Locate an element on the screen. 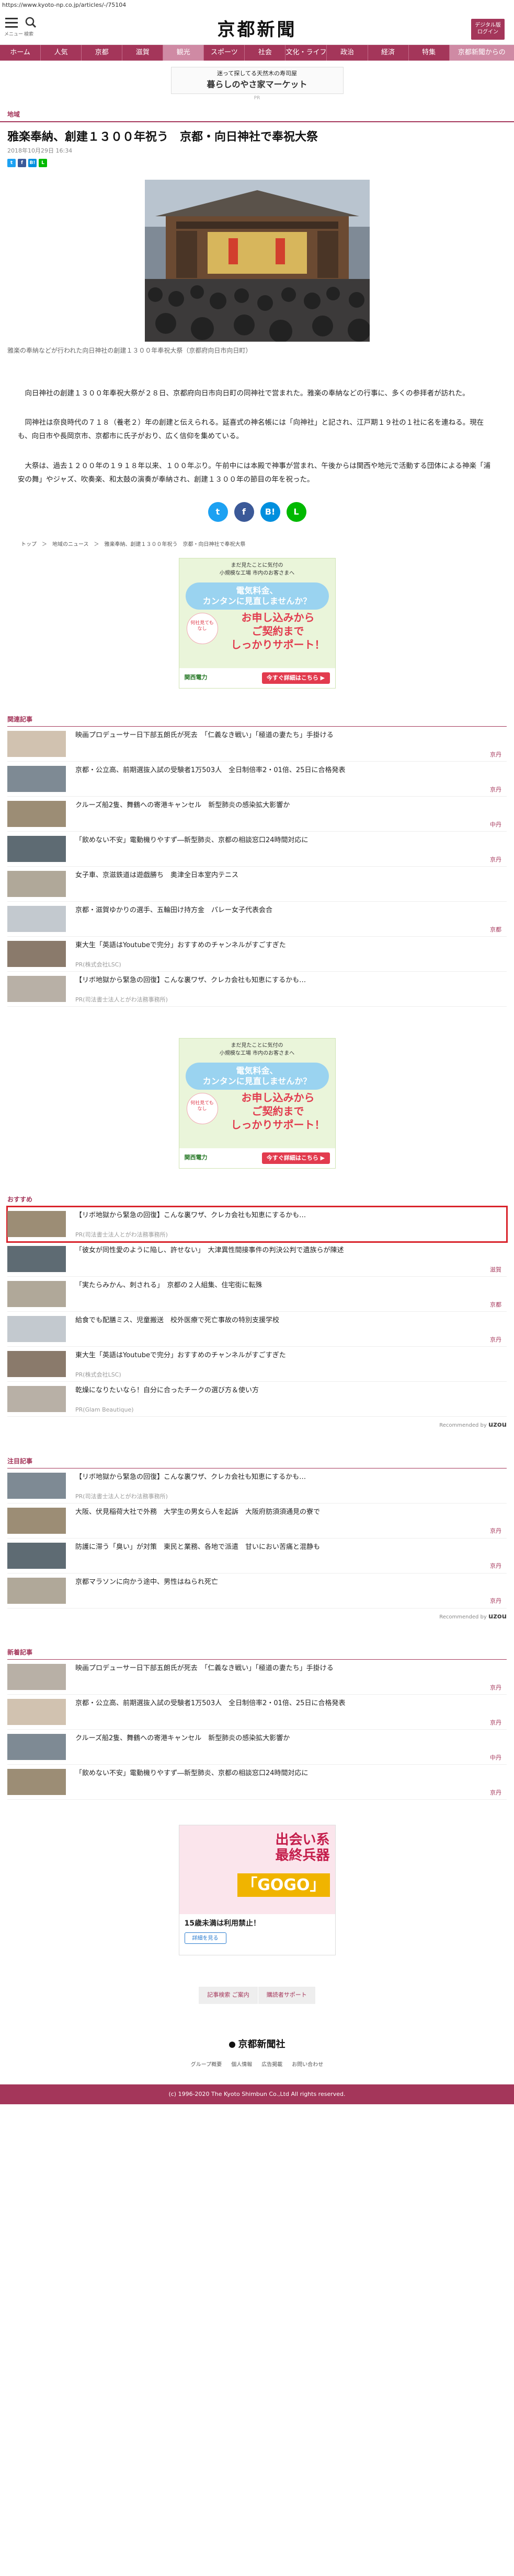 The width and height of the screenshot is (514, 2576). nav-item: 京都新聞からの is located at coordinates (481, 53).